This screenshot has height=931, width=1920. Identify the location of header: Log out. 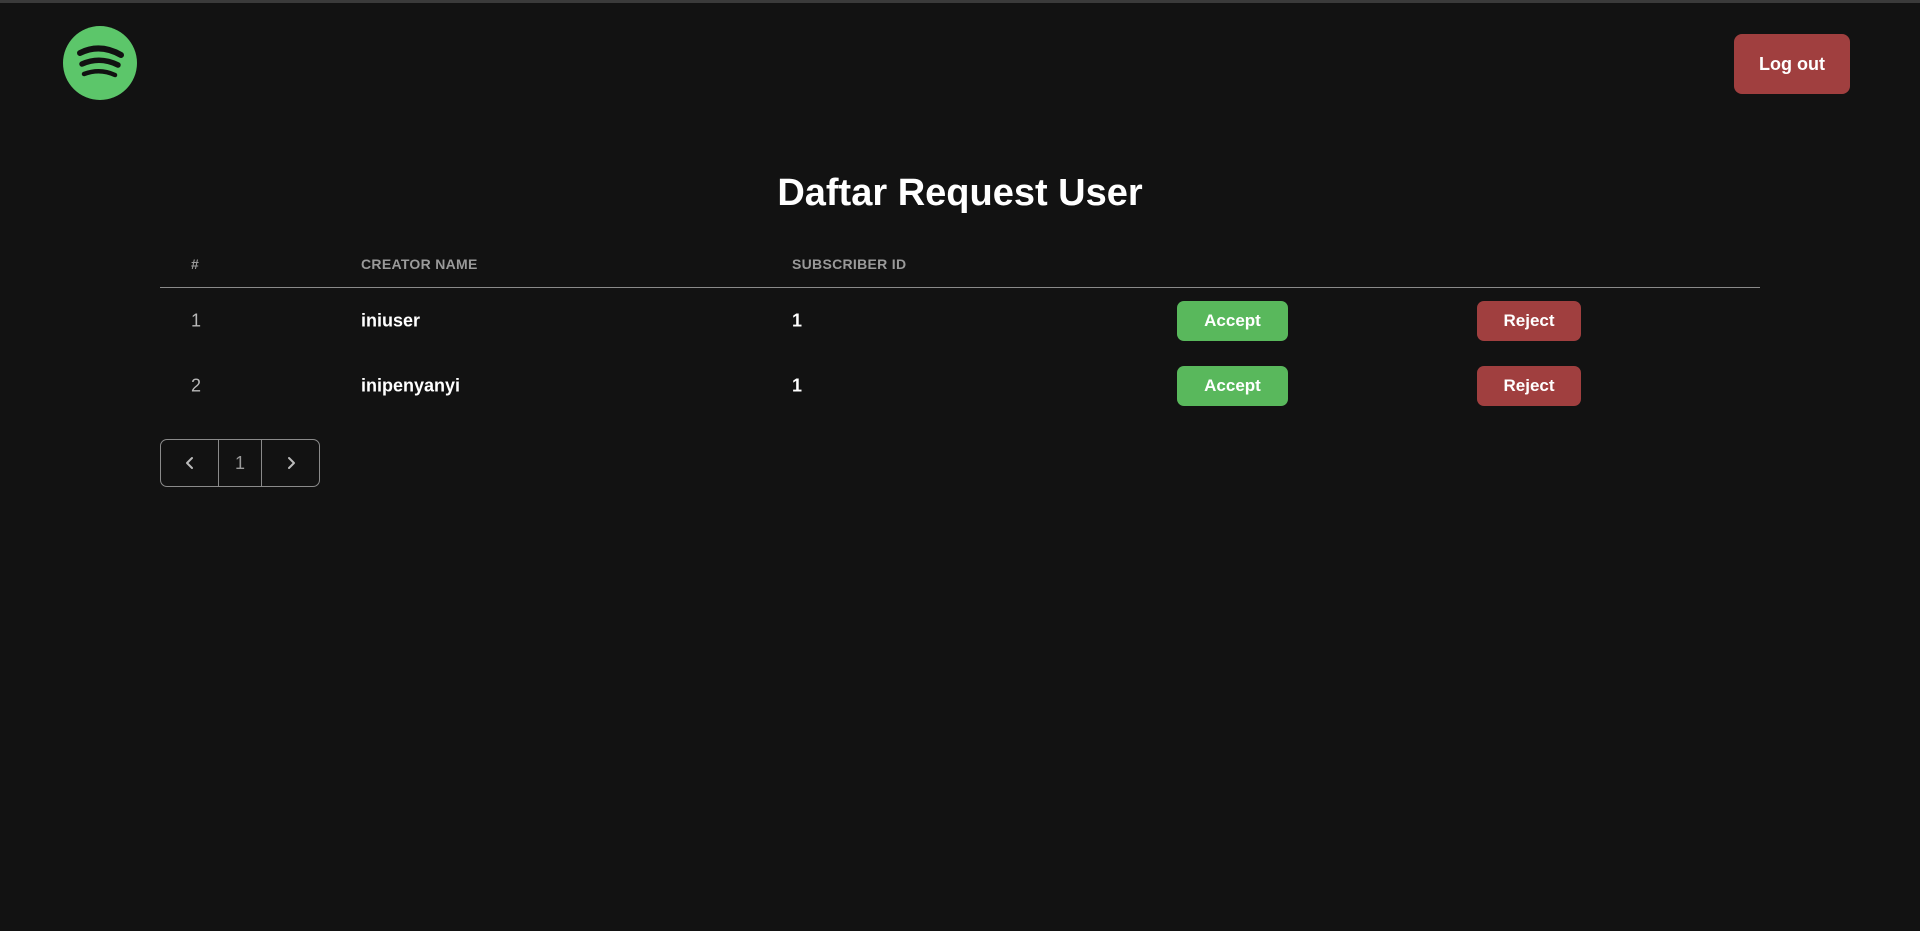
(960, 63).